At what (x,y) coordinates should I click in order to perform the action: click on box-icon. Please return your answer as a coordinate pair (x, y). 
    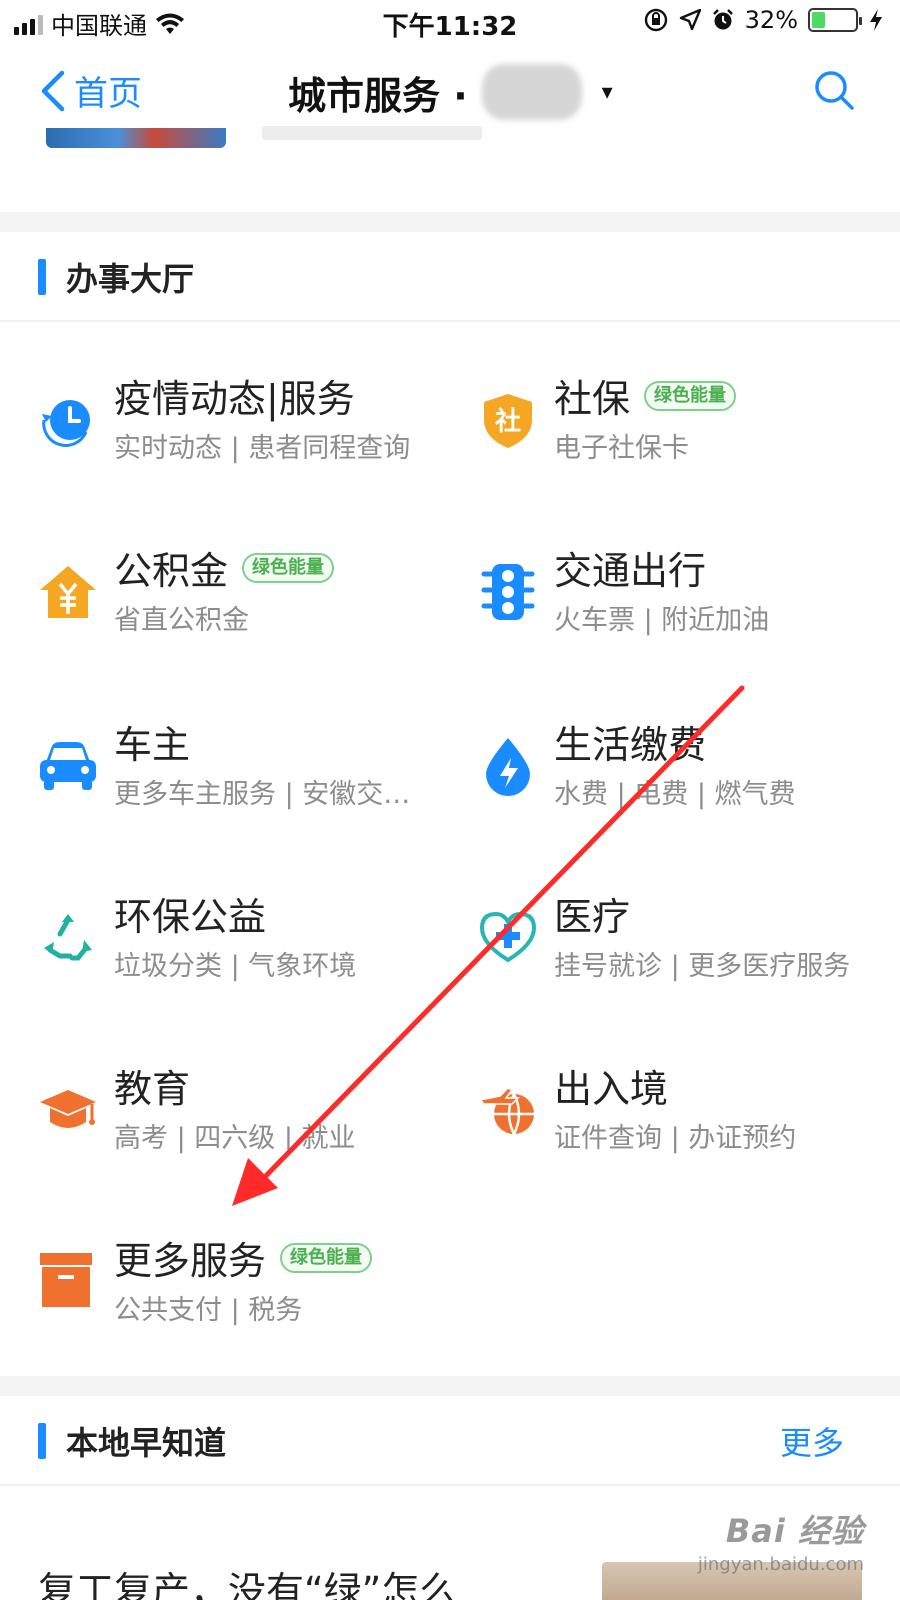
    Looking at the image, I should click on (66, 1280).